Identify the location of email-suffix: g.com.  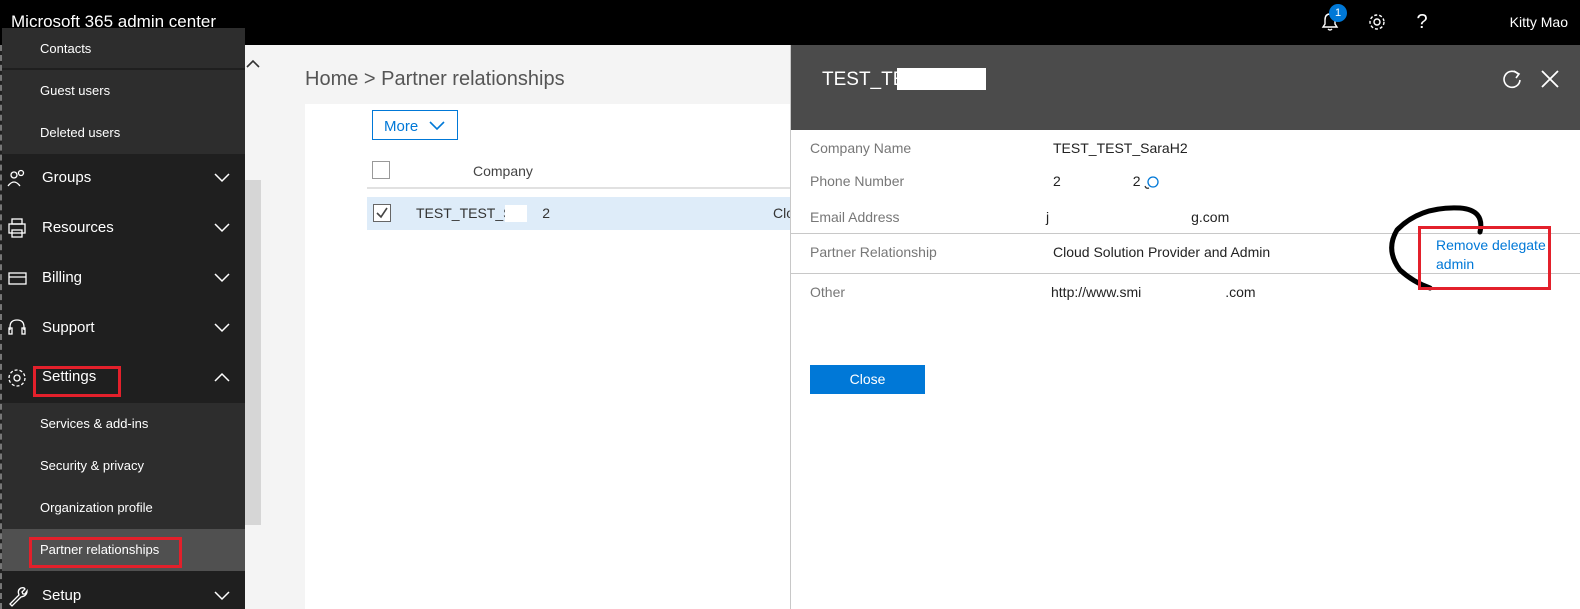
(1210, 217).